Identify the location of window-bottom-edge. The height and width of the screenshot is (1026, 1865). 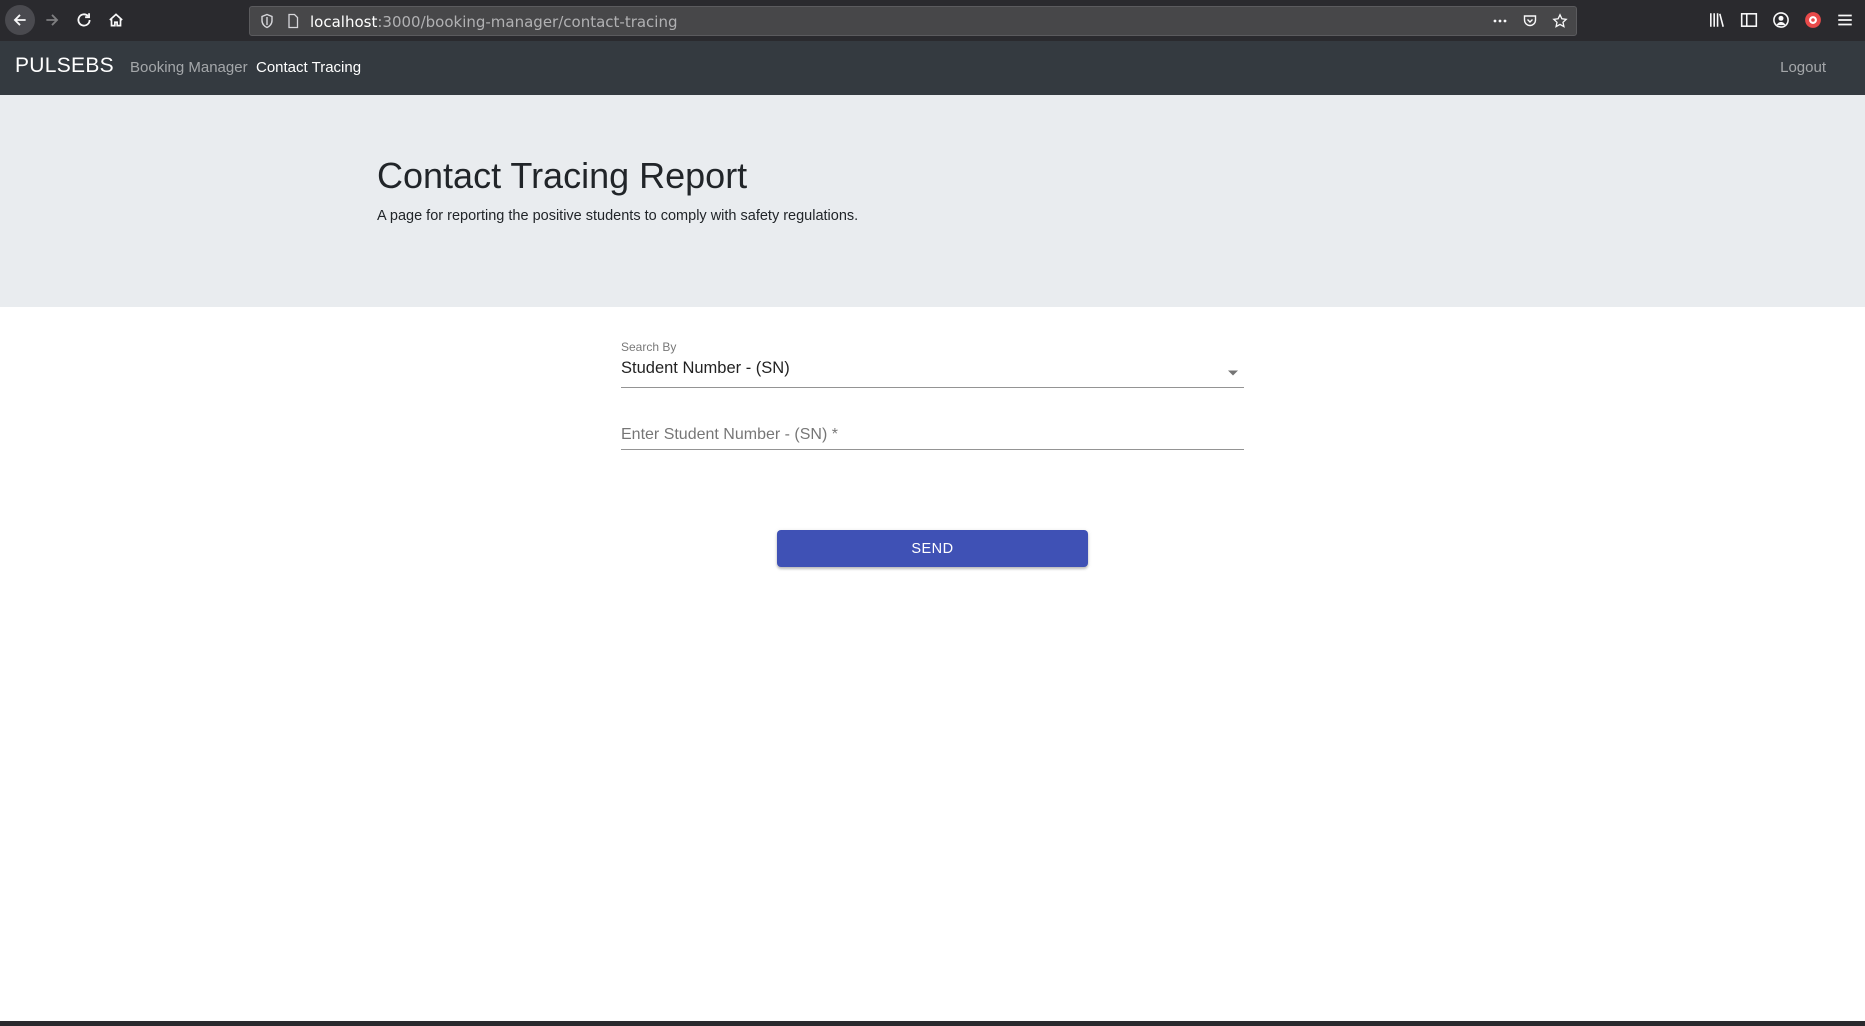
(932, 1023).